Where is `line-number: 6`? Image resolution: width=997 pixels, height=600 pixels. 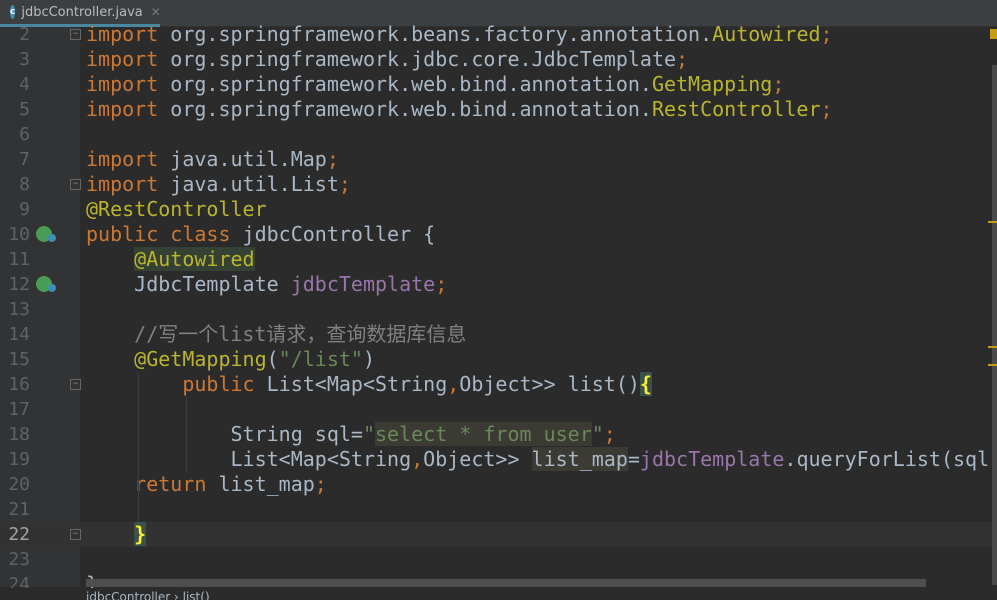 line-number: 6 is located at coordinates (15, 134).